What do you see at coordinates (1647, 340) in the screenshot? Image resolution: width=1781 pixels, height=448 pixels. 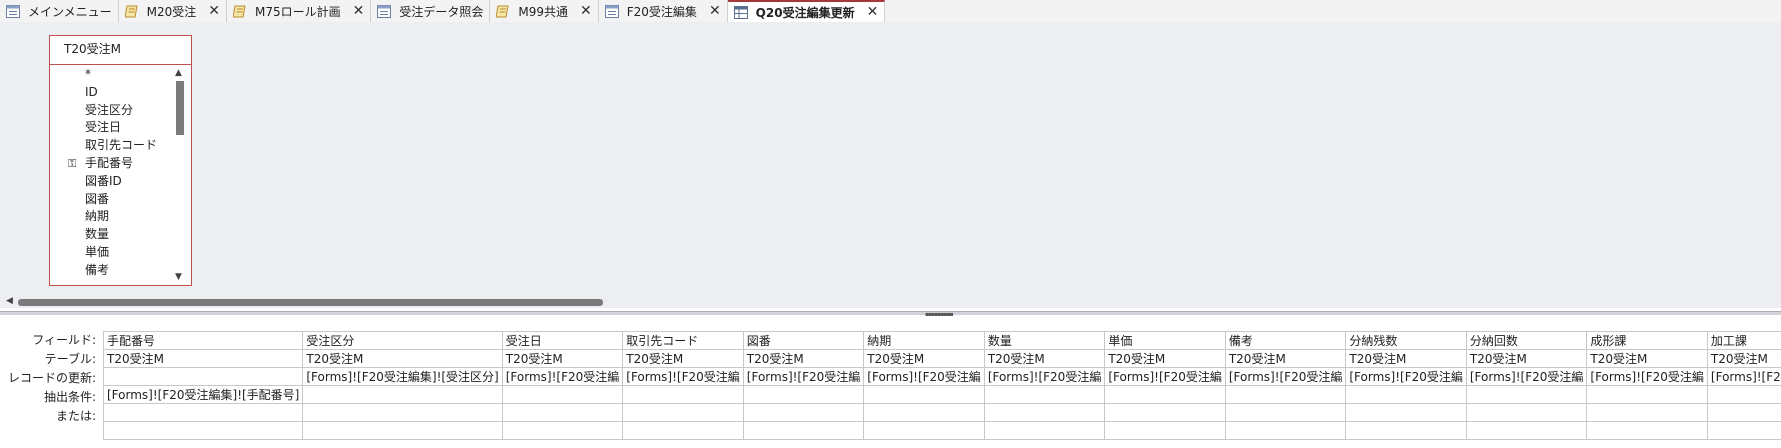 I see `grid-cell-field: 成形課` at bounding box center [1647, 340].